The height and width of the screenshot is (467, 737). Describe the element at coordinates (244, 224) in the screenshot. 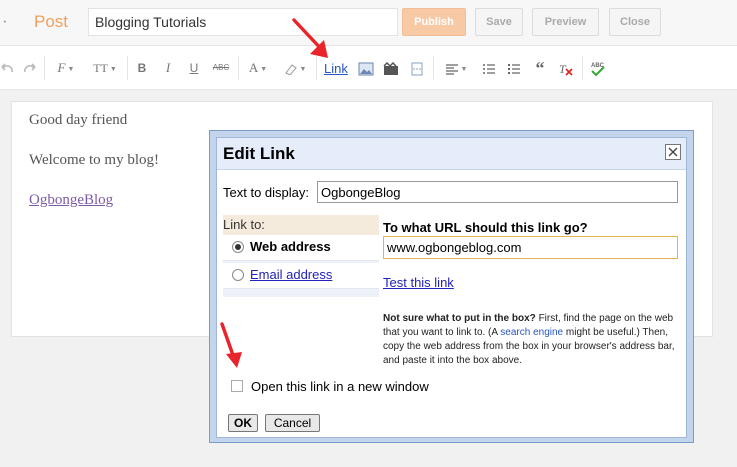

I see `link-to-label: Link to:` at that location.